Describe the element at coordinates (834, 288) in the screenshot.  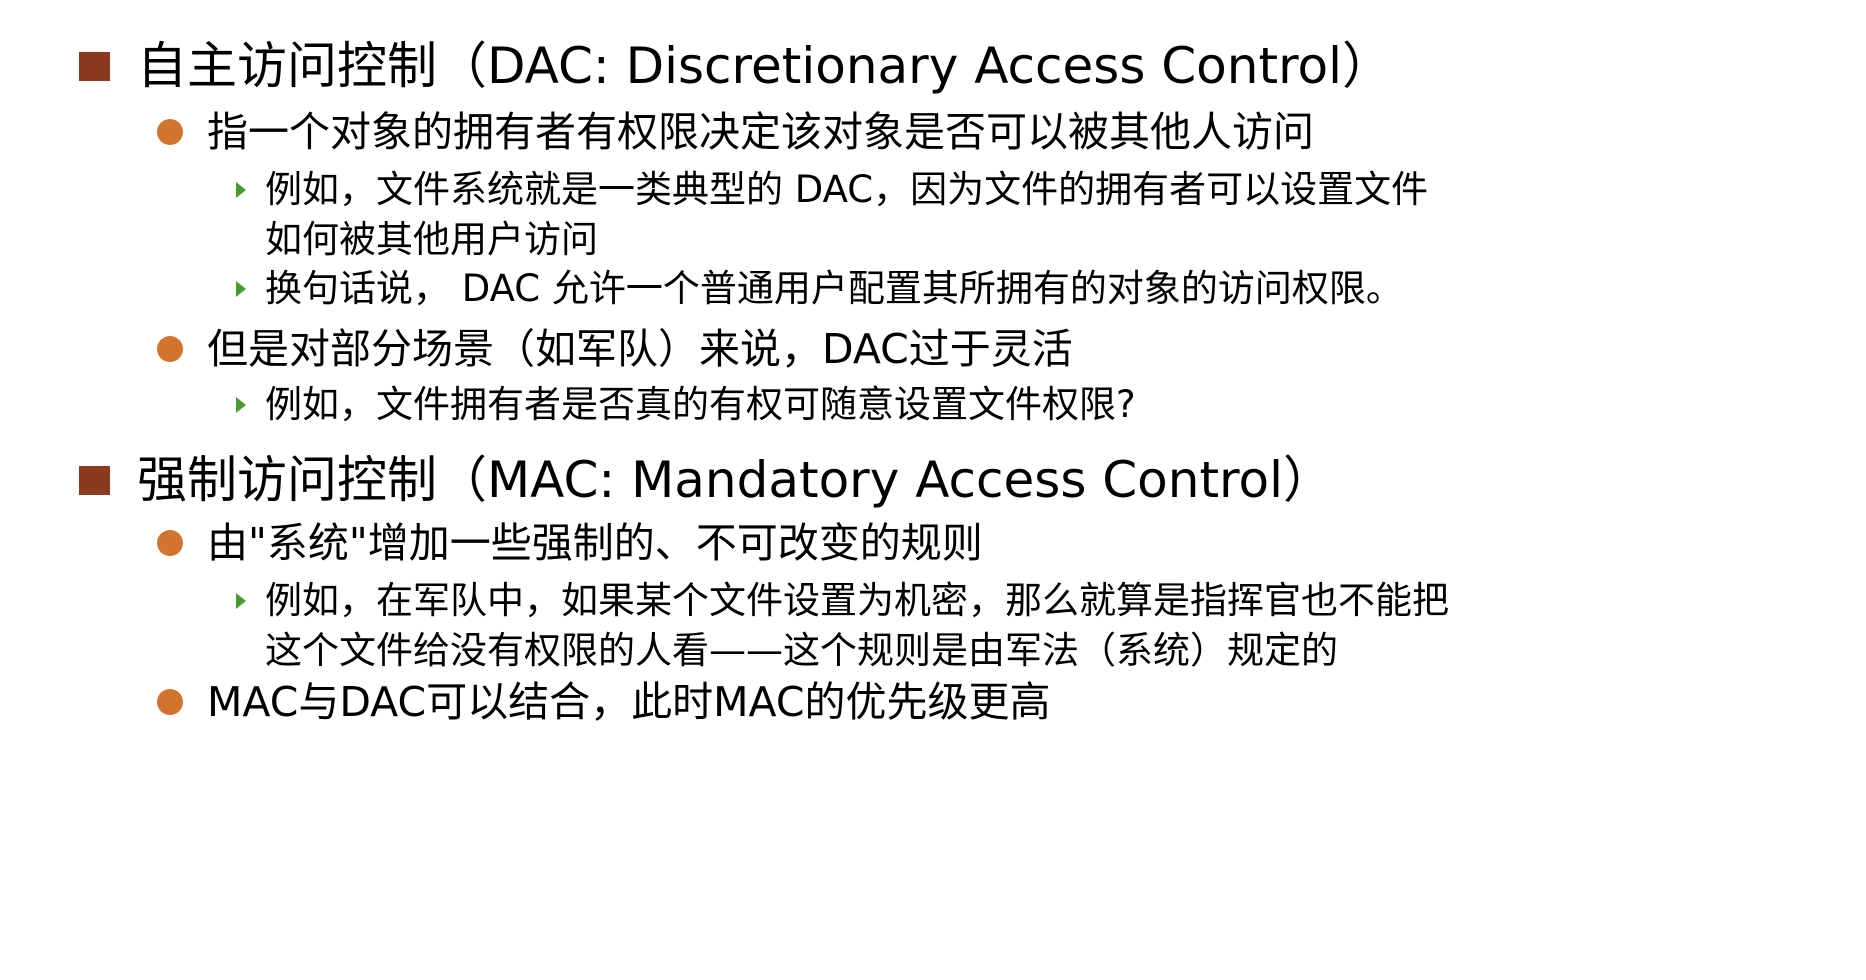
I see `subpoint-dac-in-other-words: 换句话说， DAC 允许一个普通用户配置其所拥有的对象的访问权限。` at that location.